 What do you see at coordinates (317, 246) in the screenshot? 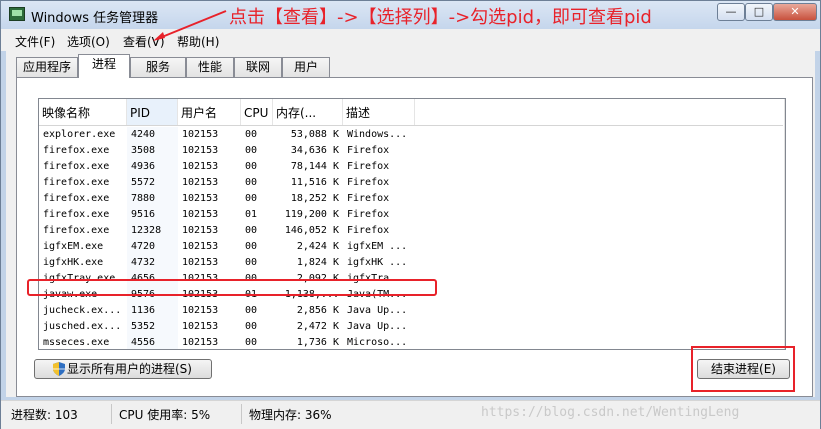
I see `cell-memory: 2,424 K` at bounding box center [317, 246].